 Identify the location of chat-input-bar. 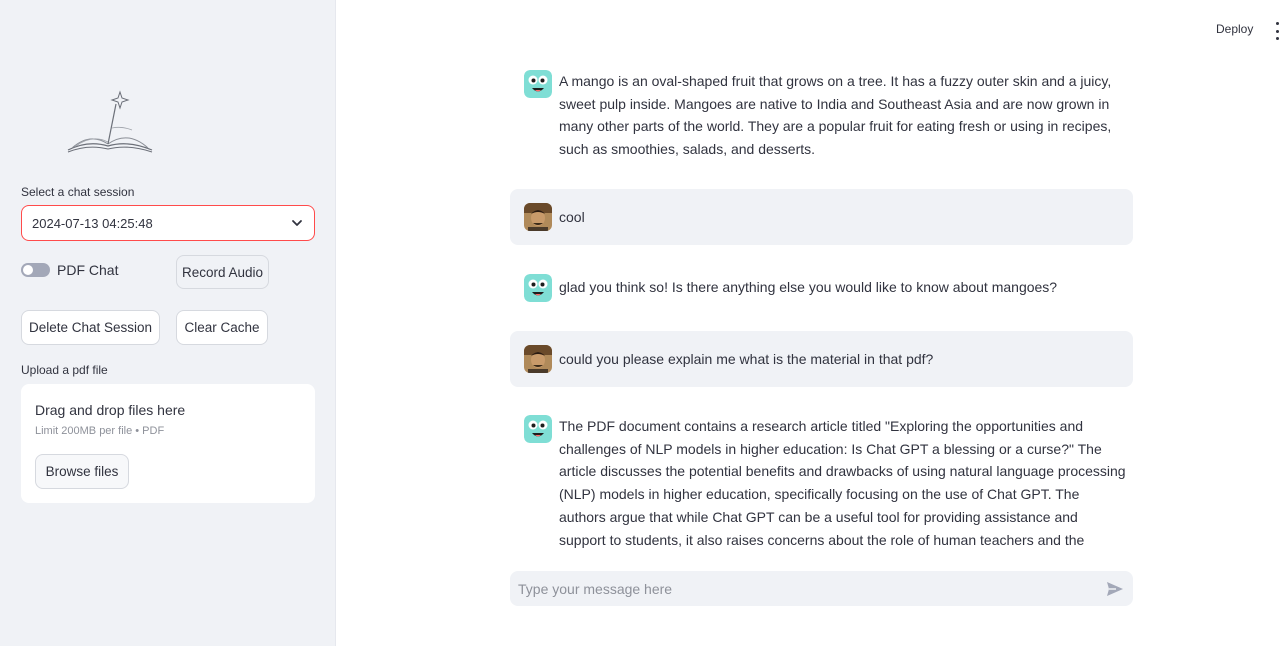
(821, 588).